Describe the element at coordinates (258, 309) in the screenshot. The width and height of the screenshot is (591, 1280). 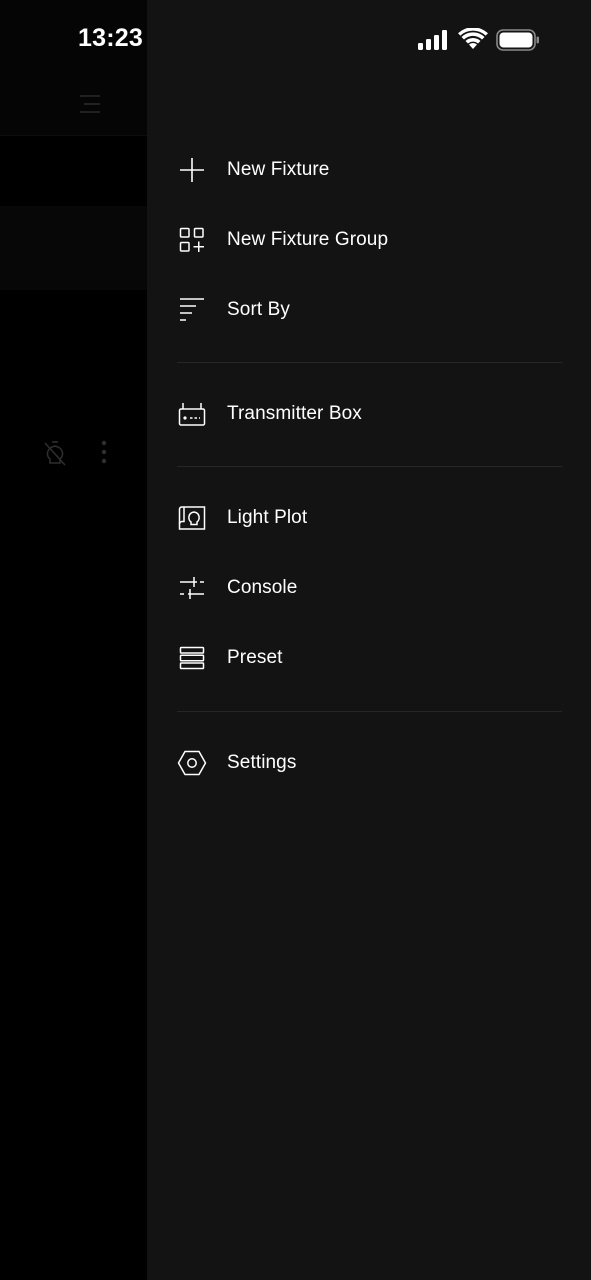
I see `menu-item-label: Sort By` at that location.